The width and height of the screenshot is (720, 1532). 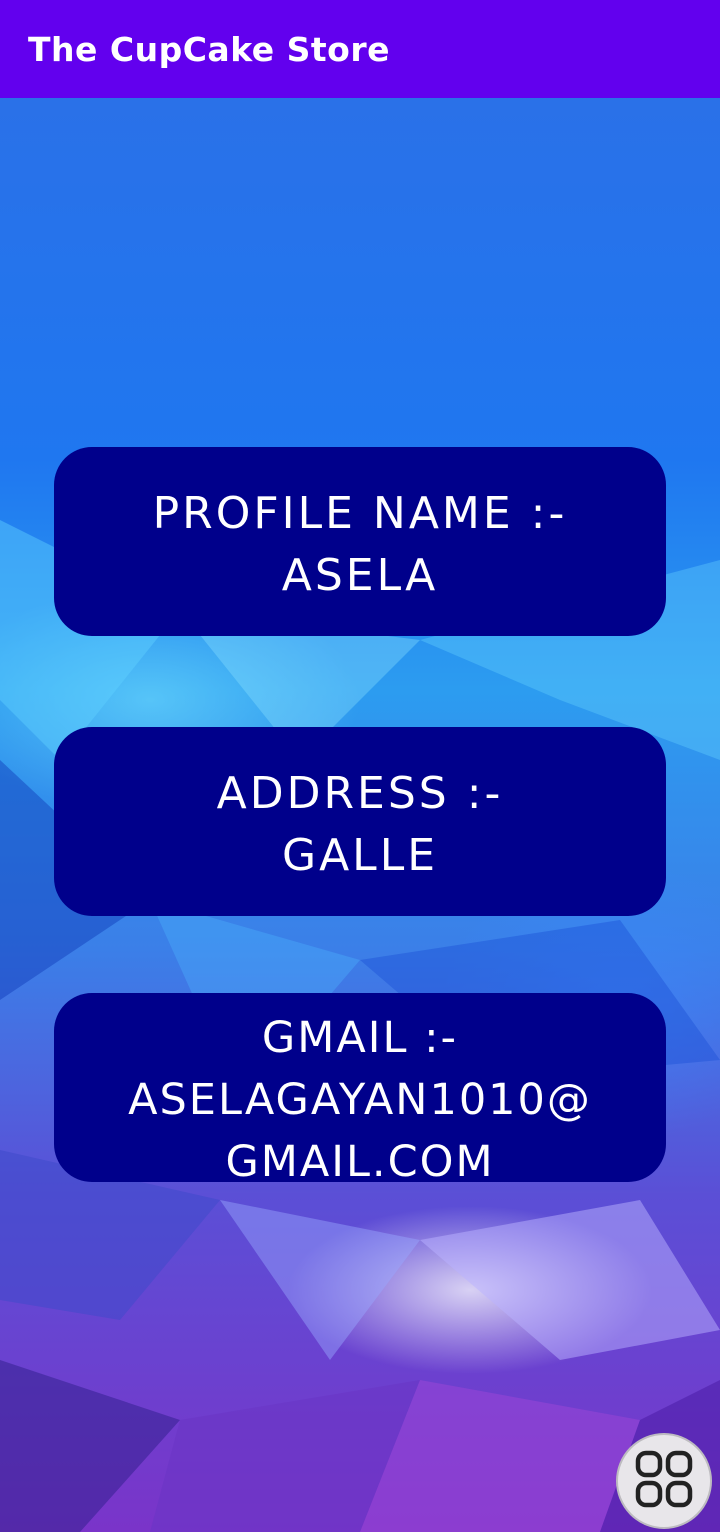 I want to click on address-value: GALLE, so click(x=360, y=855).